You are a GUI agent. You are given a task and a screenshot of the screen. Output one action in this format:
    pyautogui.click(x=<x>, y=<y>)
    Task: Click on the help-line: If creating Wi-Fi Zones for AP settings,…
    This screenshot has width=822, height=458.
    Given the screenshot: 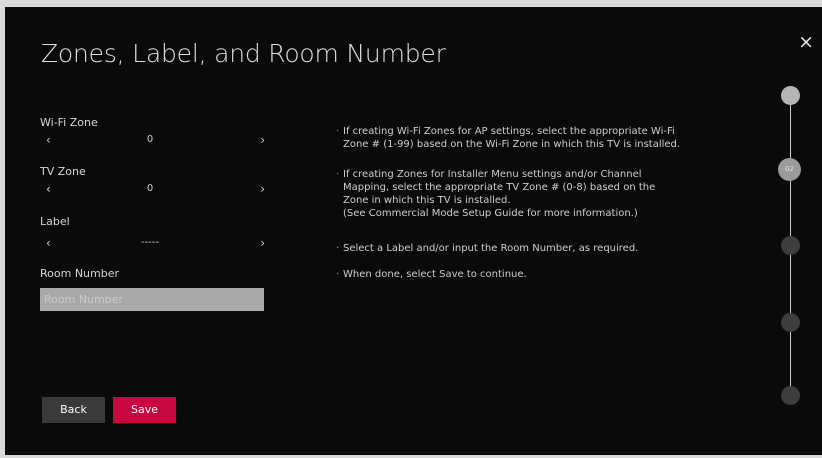 What is the action you would take?
    pyautogui.click(x=509, y=131)
    